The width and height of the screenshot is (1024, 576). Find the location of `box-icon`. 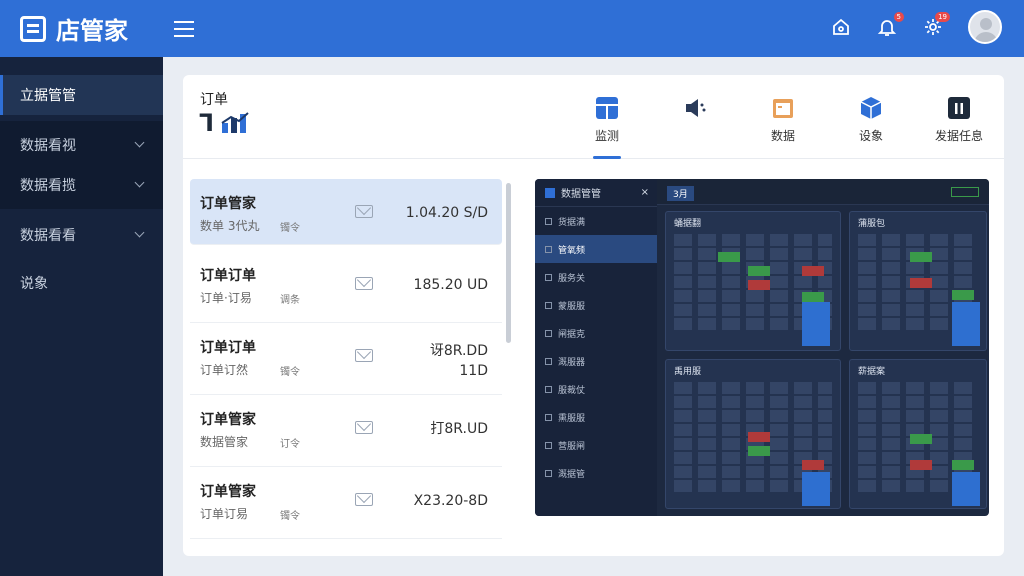

box-icon is located at coordinates (871, 108).